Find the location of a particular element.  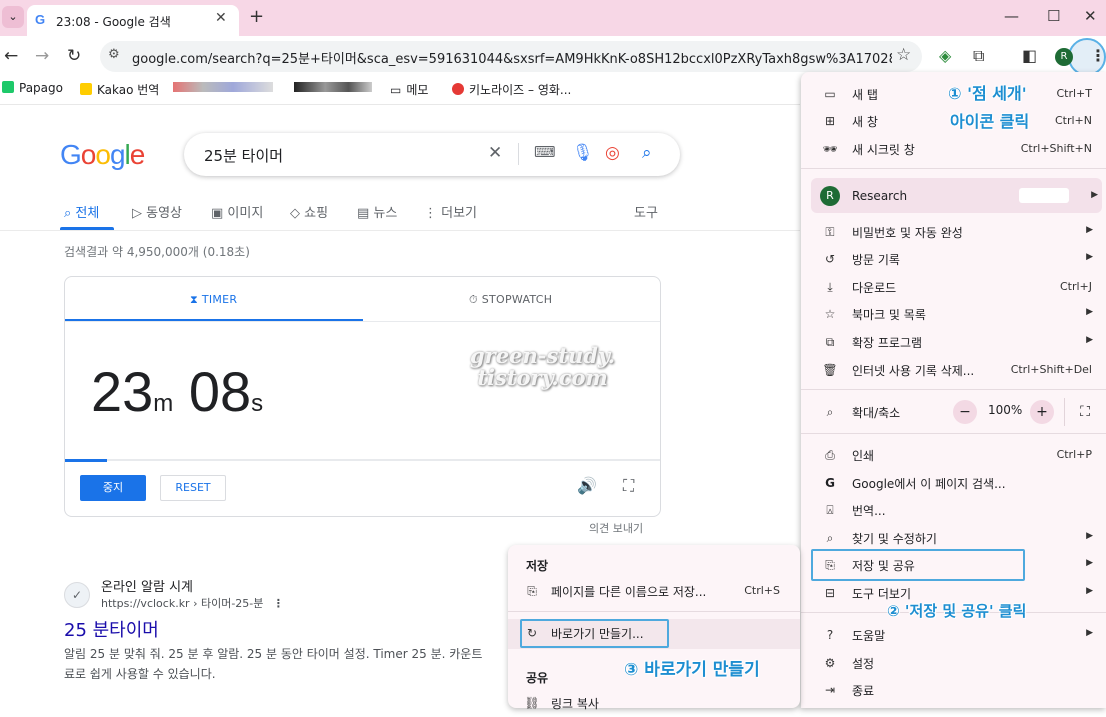

clear-icon: ✕ is located at coordinates (495, 153).